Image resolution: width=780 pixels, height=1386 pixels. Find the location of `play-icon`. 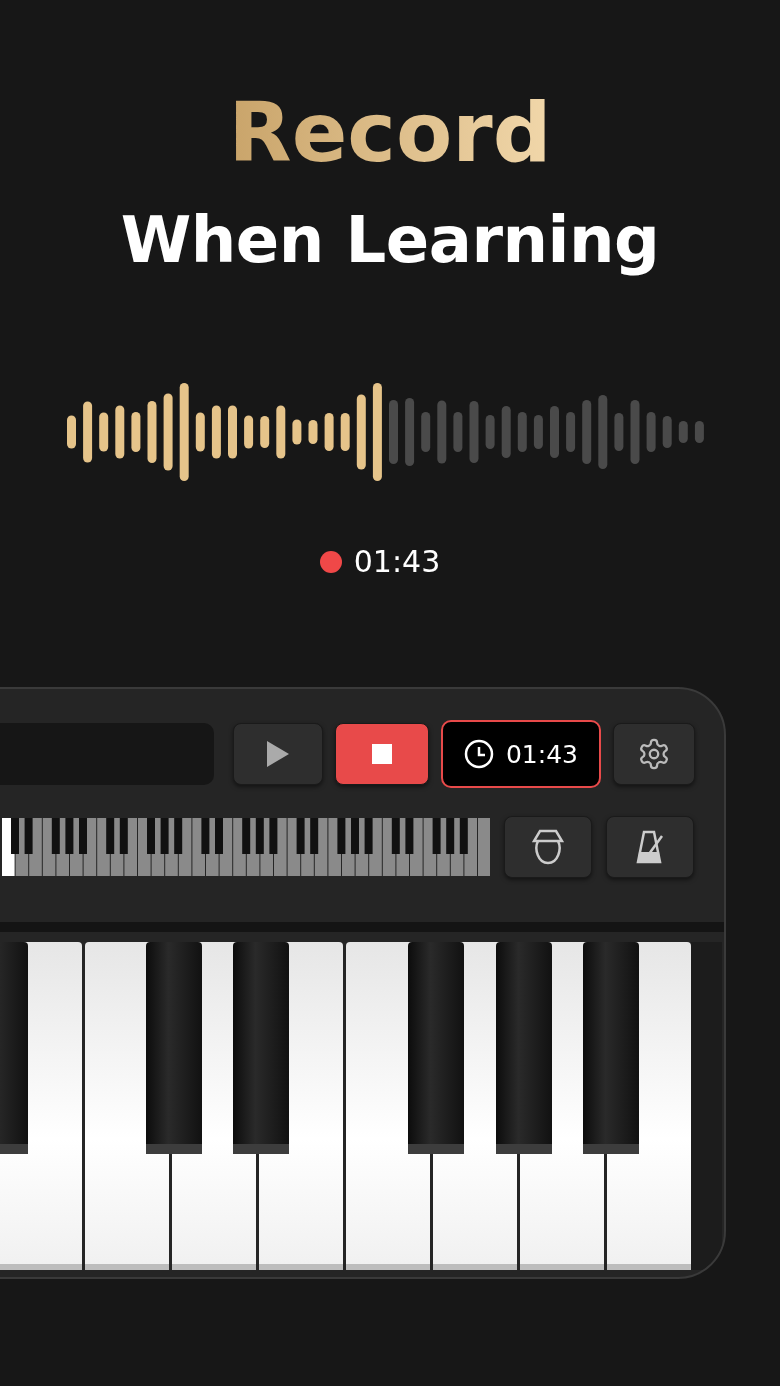

play-icon is located at coordinates (278, 754).